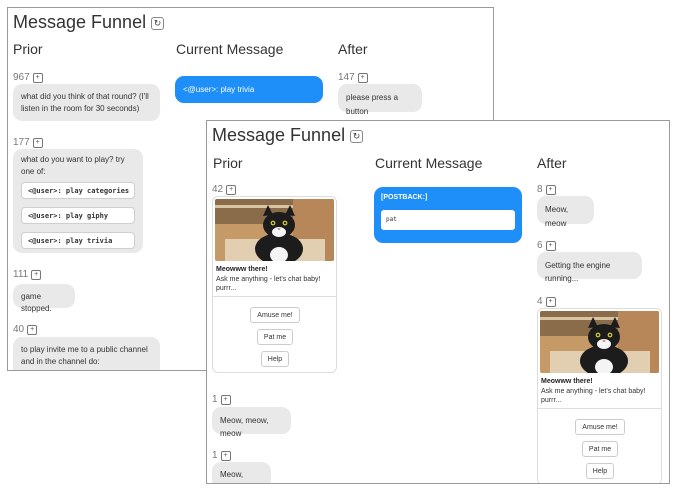 This screenshot has width=677, height=490. I want to click on postback-value: pat, so click(448, 220).